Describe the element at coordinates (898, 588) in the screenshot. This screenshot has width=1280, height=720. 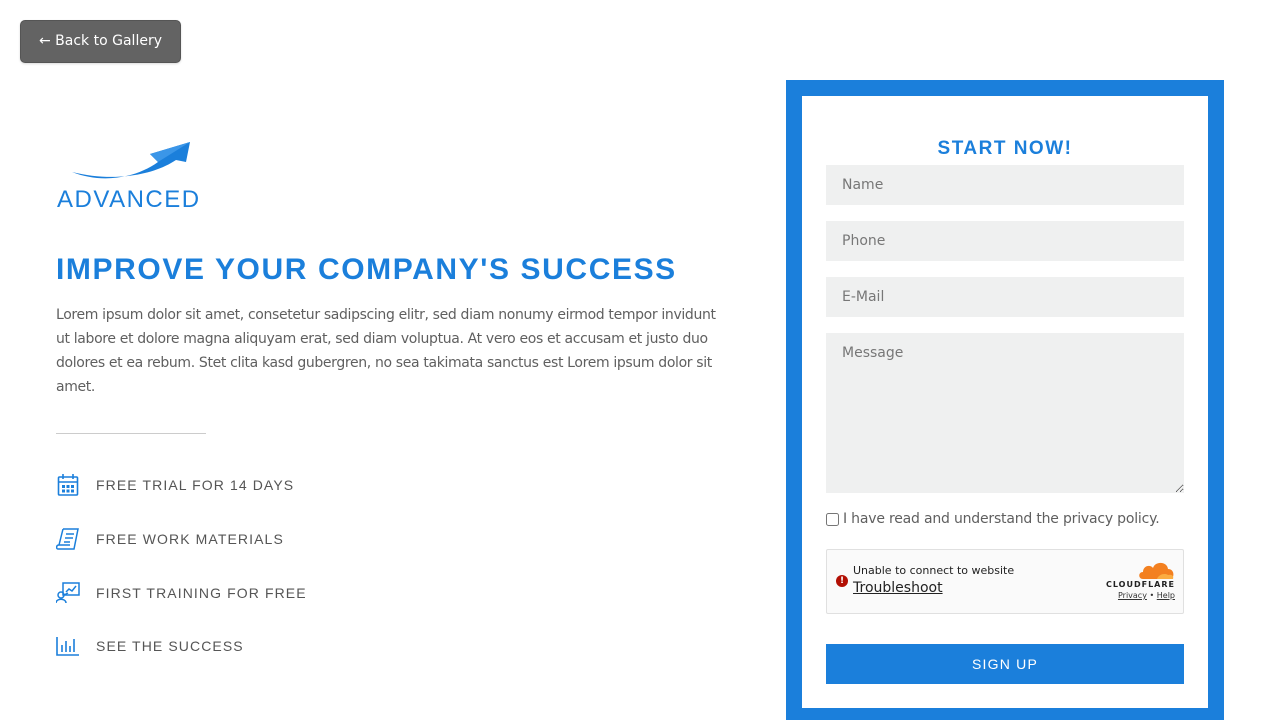
I see `troubleshoot-link: Troubleshoot` at that location.